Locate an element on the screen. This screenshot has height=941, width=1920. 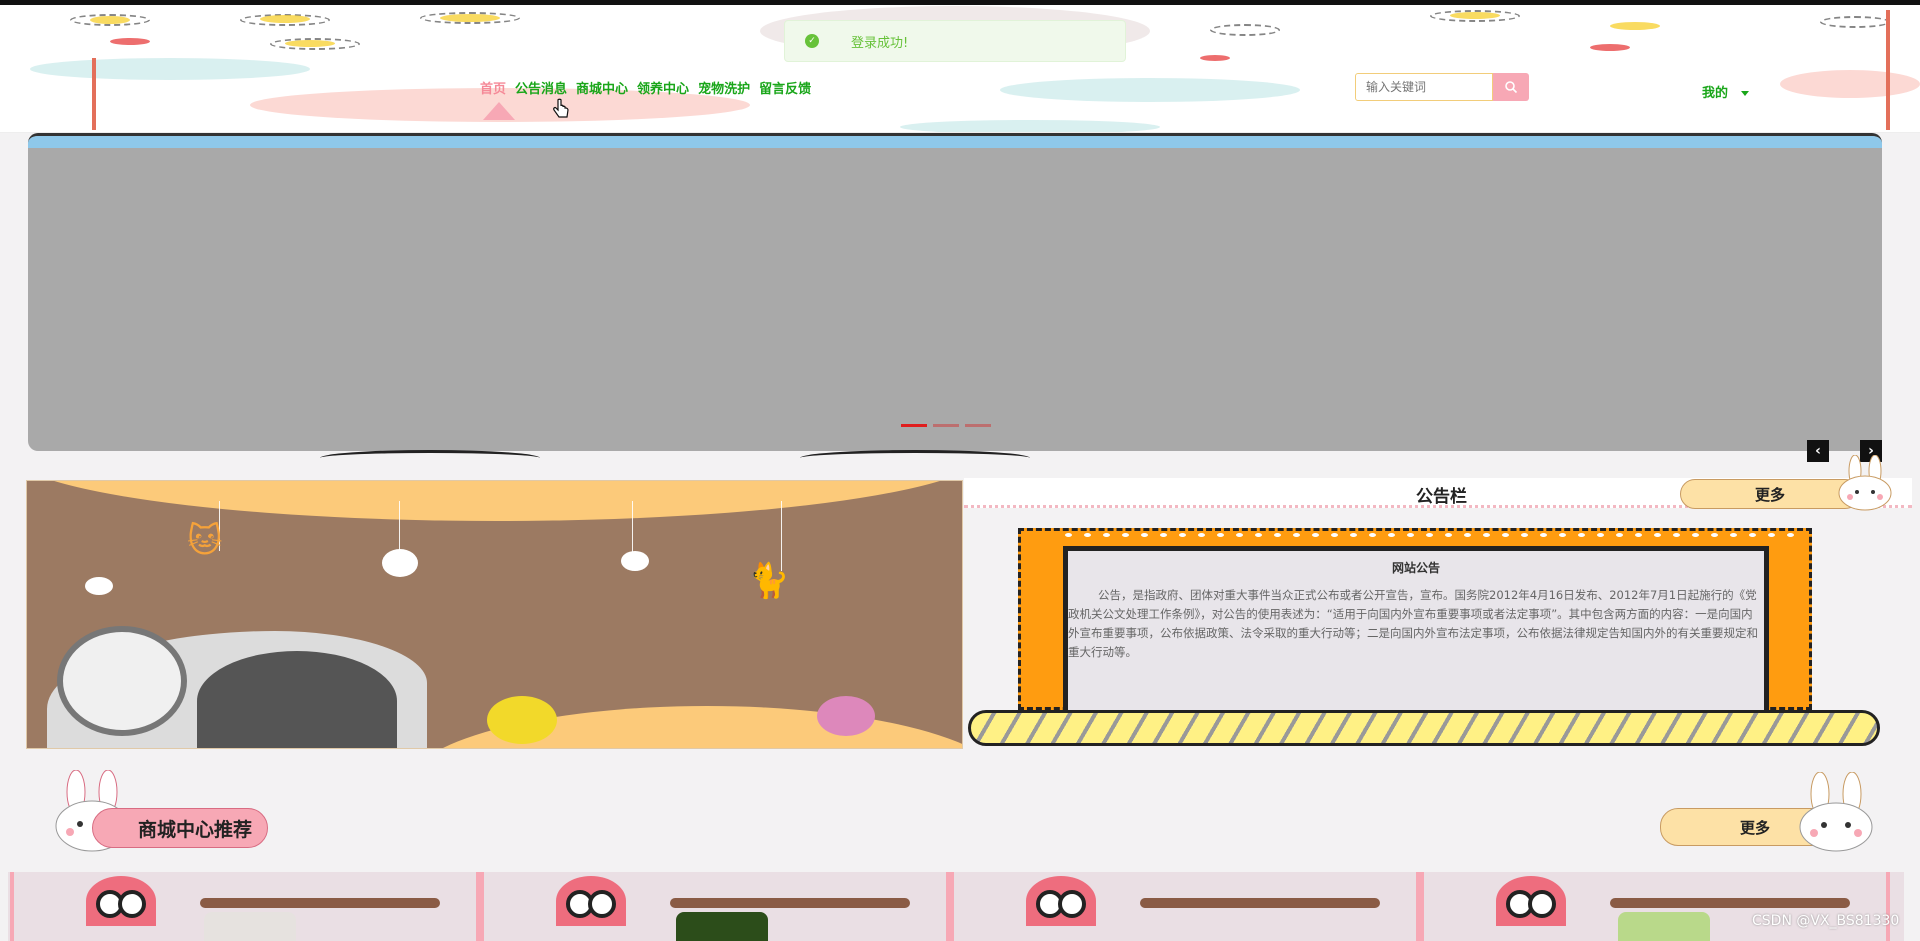
yarn-ball-icon is located at coordinates (846, 716).